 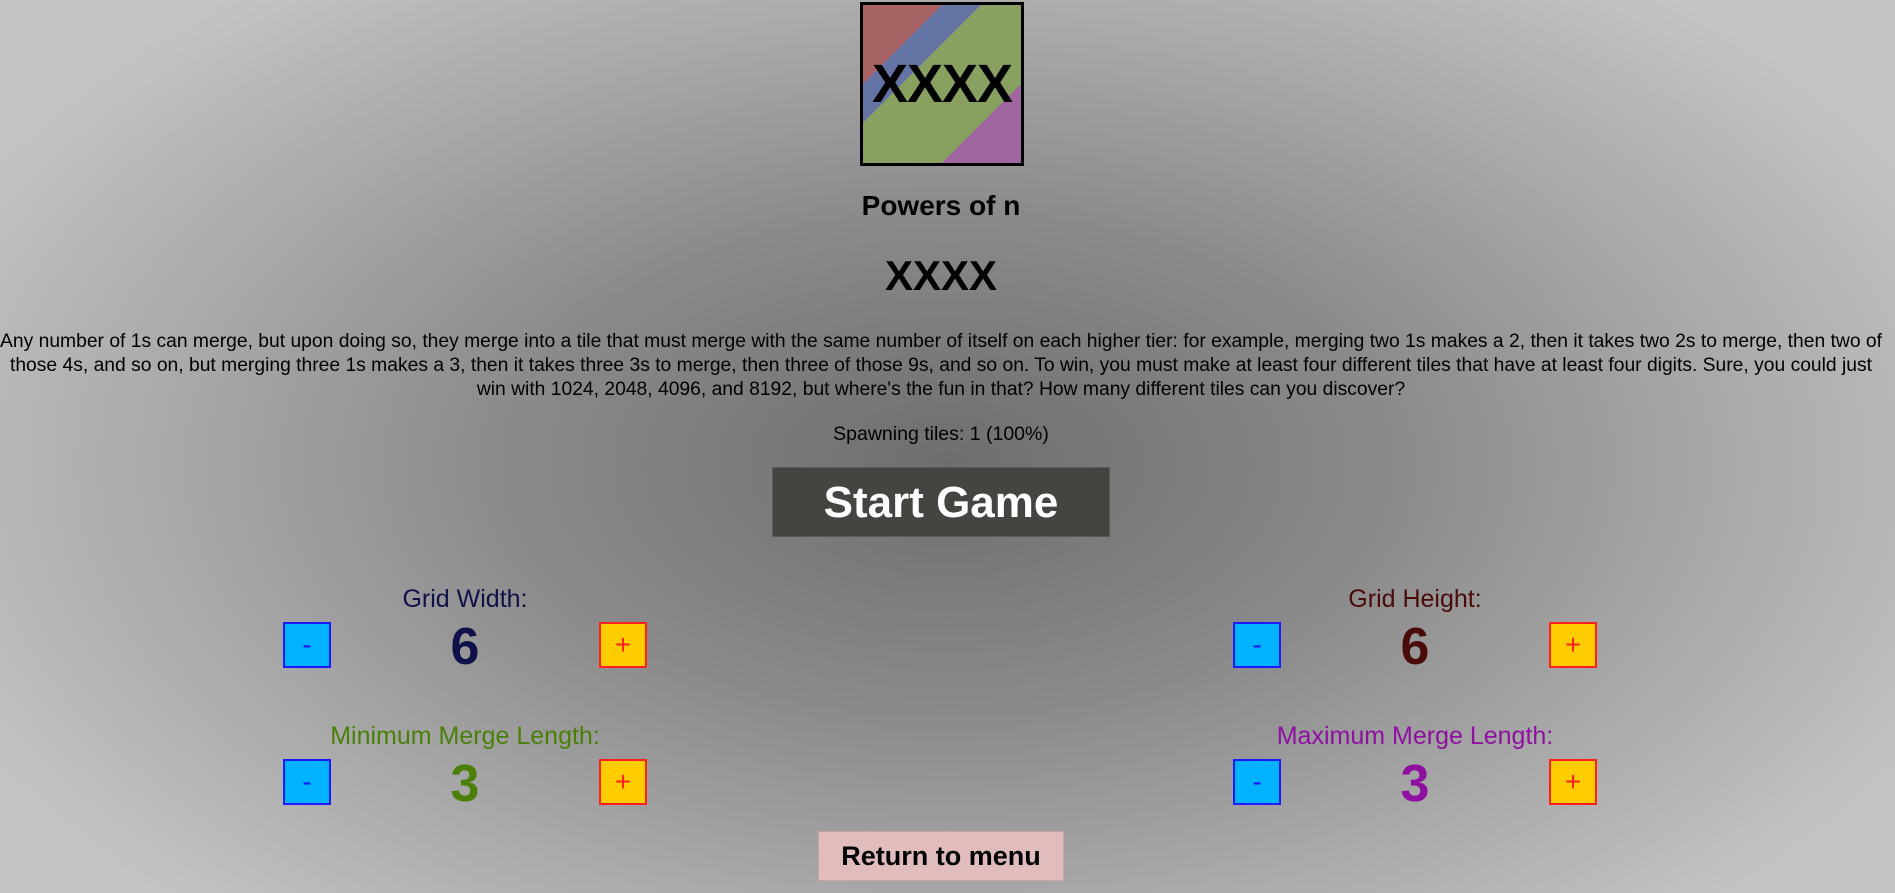 I want to click on game-logo: XXXX, so click(x=942, y=84).